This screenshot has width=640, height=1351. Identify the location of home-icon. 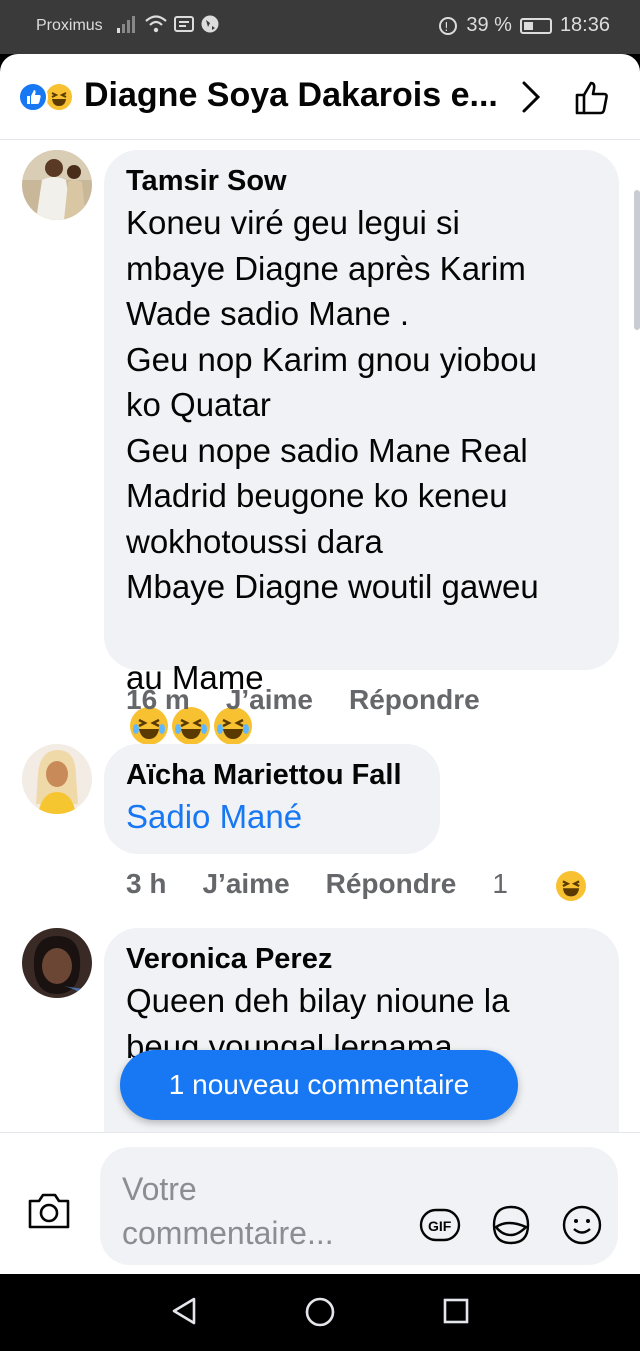
(320, 1312).